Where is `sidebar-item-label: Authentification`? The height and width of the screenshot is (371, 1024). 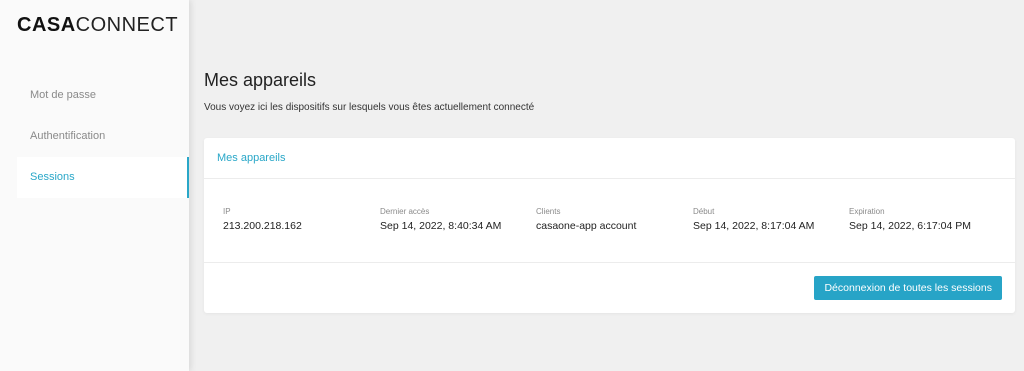 sidebar-item-label: Authentification is located at coordinates (68, 136).